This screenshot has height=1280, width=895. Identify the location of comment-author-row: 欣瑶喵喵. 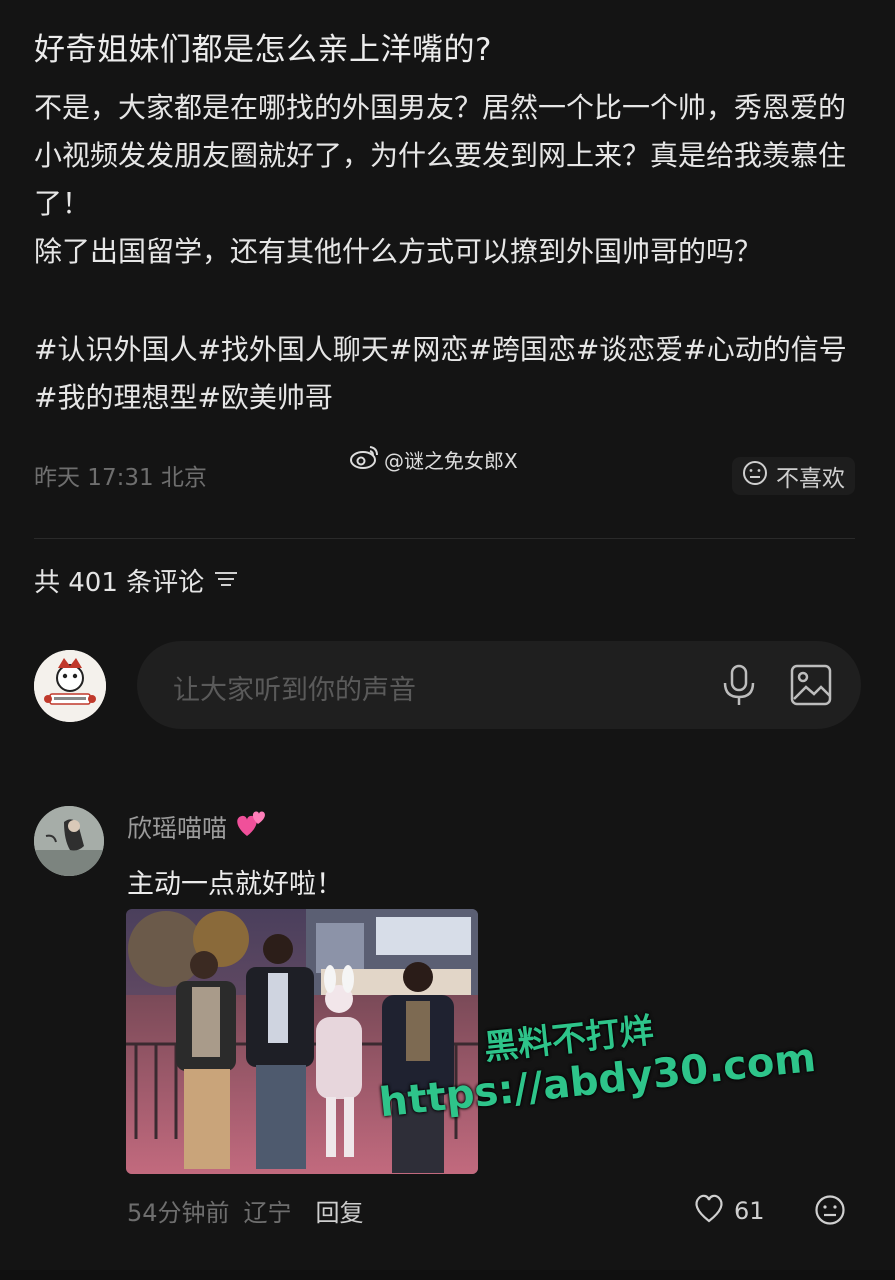
(198, 827).